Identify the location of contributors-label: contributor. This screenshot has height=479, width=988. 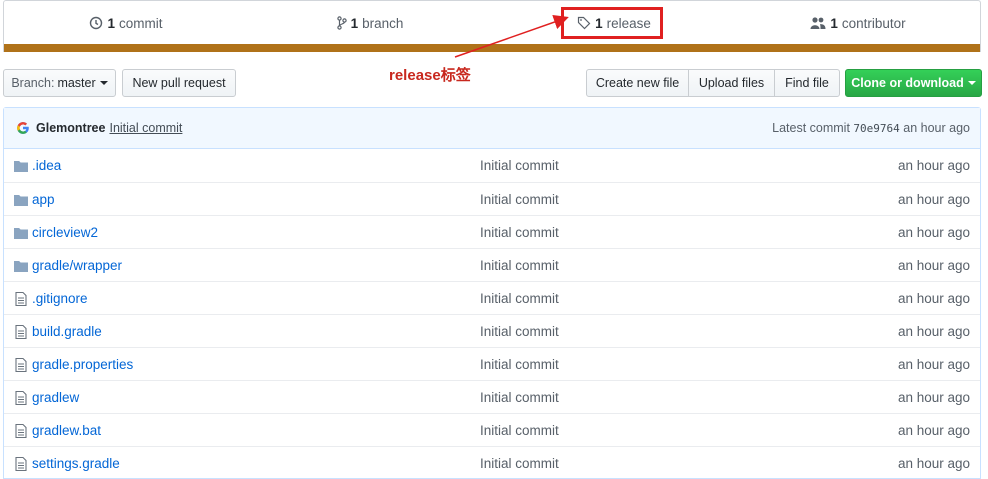
(873, 23).